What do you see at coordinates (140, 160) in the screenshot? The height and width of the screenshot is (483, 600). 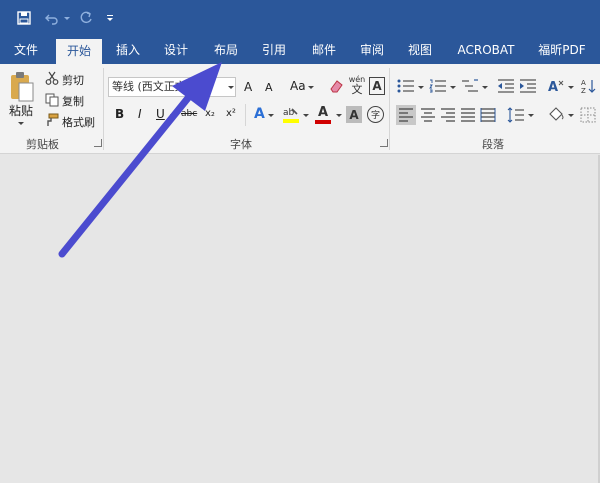 I see `annotation-arrow` at bounding box center [140, 160].